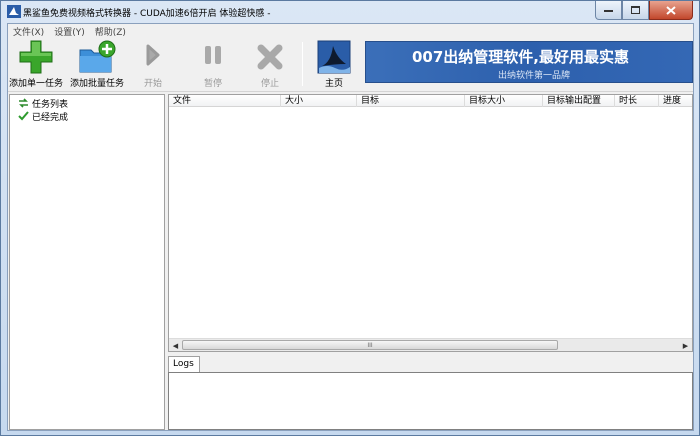 This screenshot has height=436, width=700. I want to click on pause-icon, so click(213, 55).